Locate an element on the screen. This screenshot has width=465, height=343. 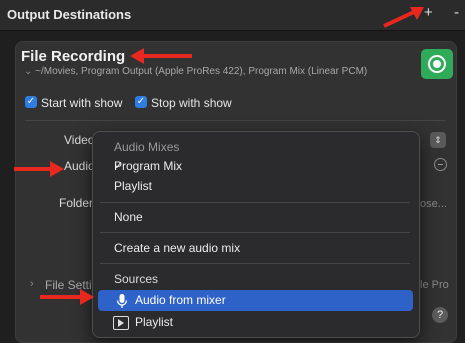
stop-with-show-checkbox: ✓ is located at coordinates (141, 102).